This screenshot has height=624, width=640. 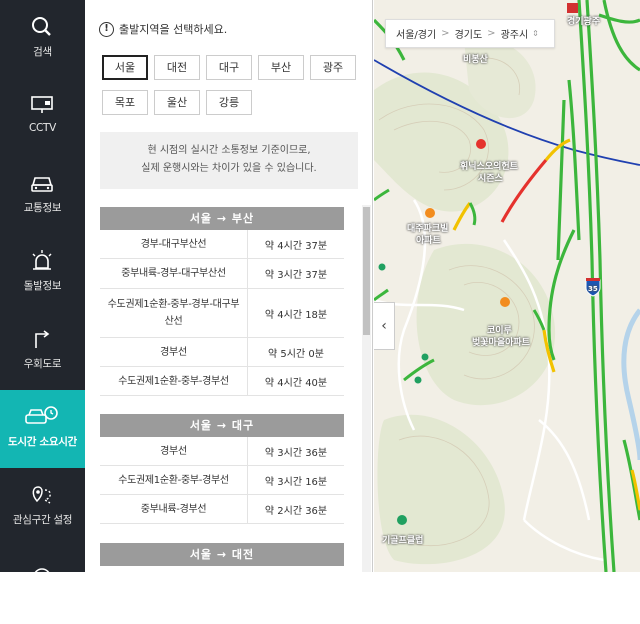 I want to click on nav-label-intercity-time: 도시간 소요시간, so click(x=42, y=442).